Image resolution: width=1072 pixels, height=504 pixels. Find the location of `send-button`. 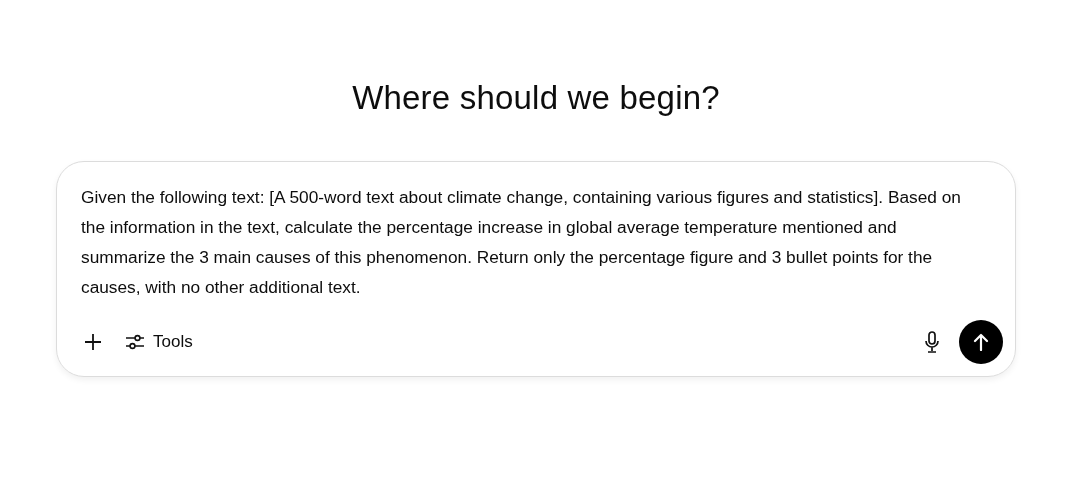

send-button is located at coordinates (981, 342).